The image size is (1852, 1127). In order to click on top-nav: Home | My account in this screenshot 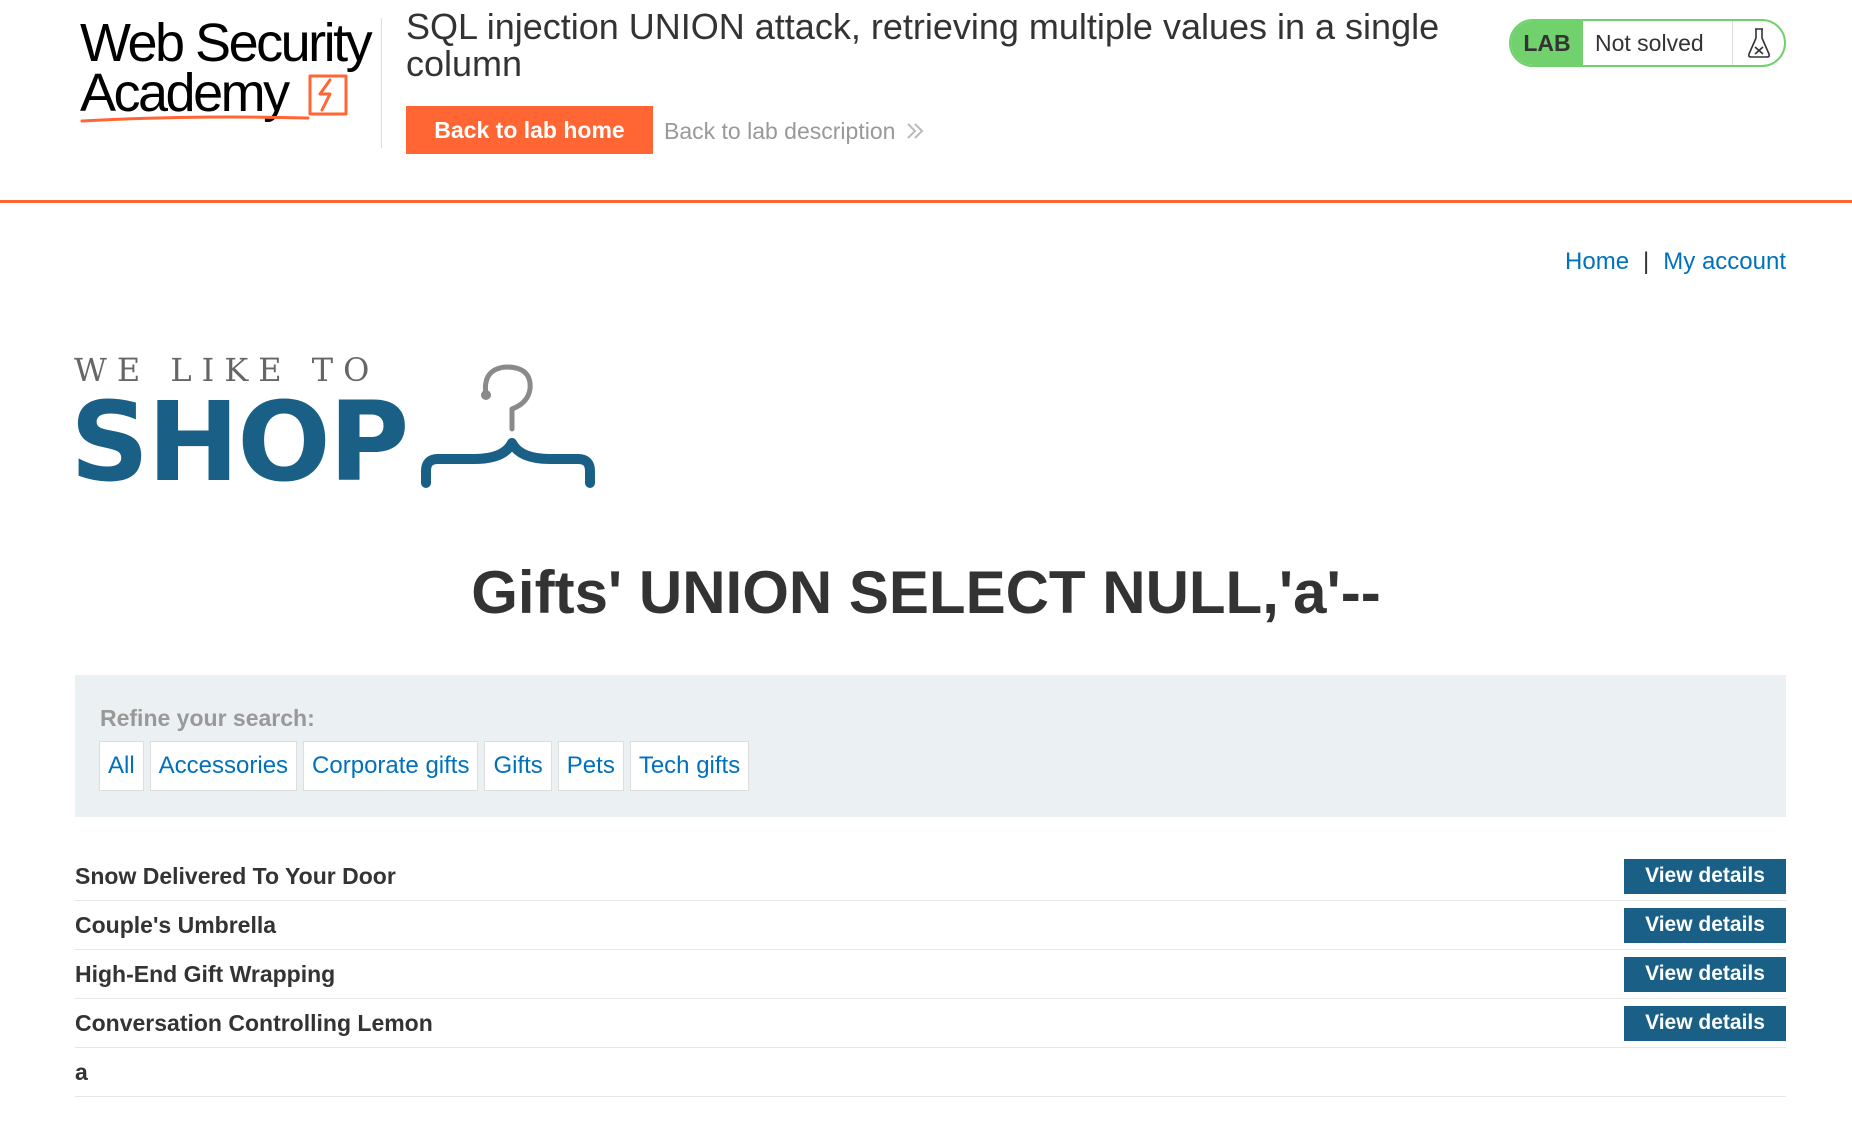, I will do `click(1675, 262)`.